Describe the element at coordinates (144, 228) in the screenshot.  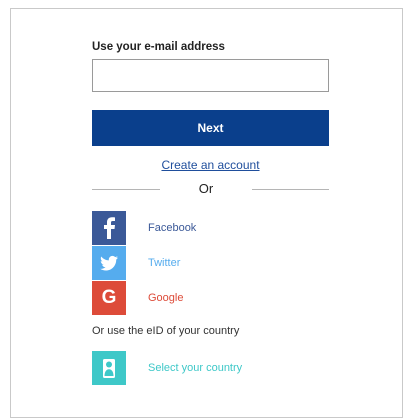
I see `facebook-login-button: Facebook` at that location.